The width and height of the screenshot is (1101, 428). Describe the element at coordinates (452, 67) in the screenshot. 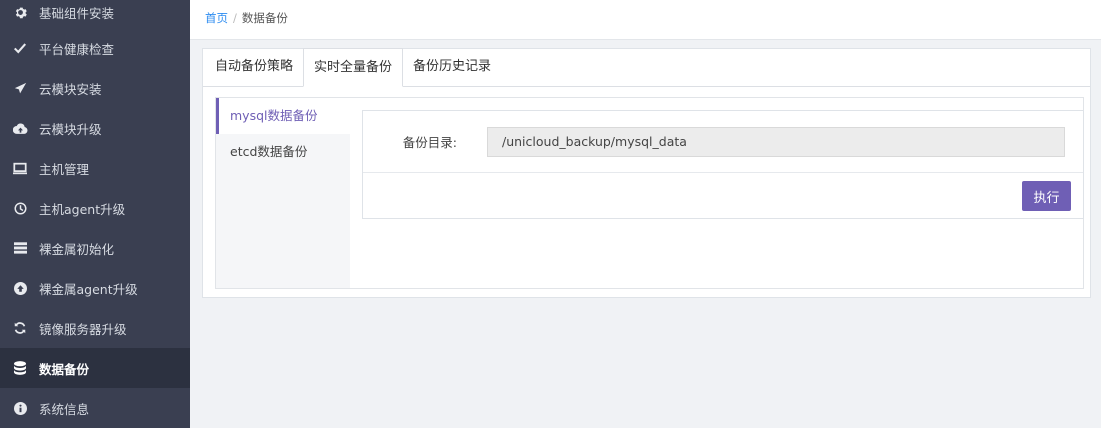

I see `tab-backup-history: 备份历史记录` at that location.